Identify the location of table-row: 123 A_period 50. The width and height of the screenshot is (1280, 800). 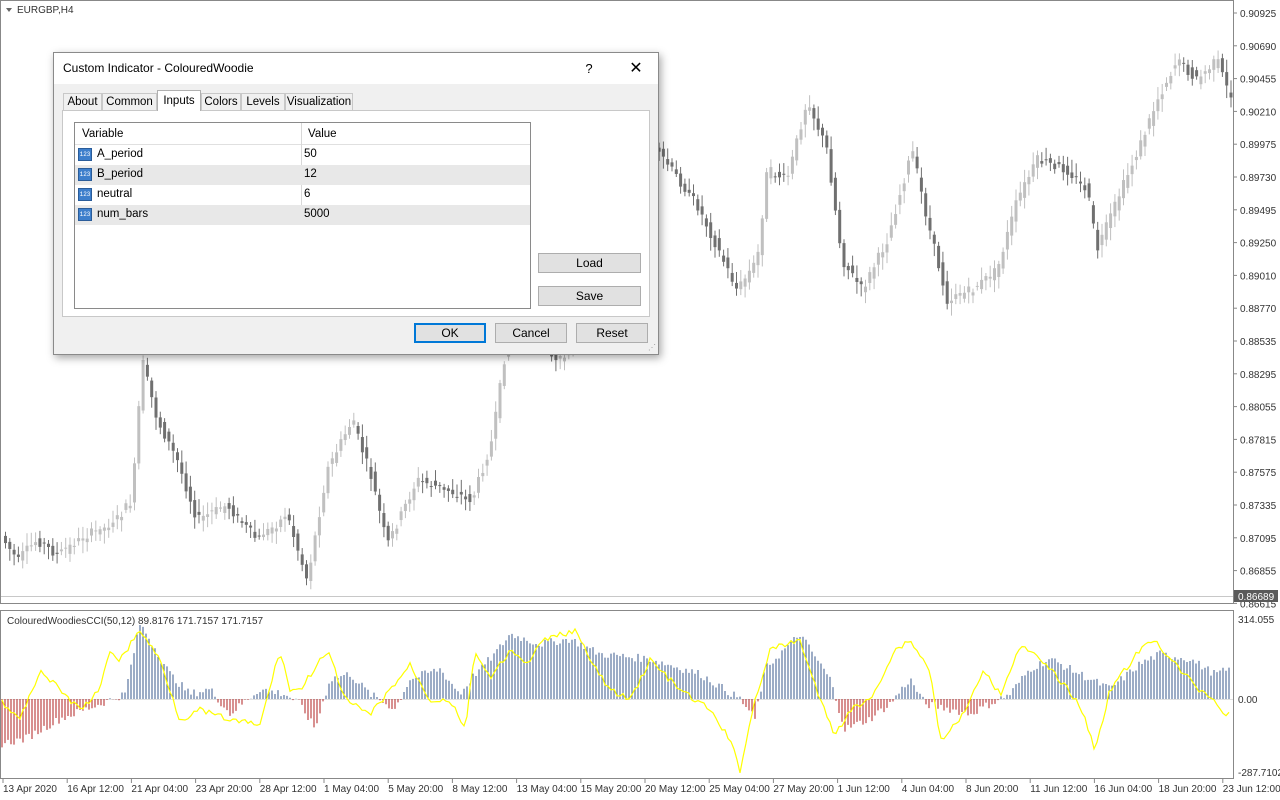
(302, 155).